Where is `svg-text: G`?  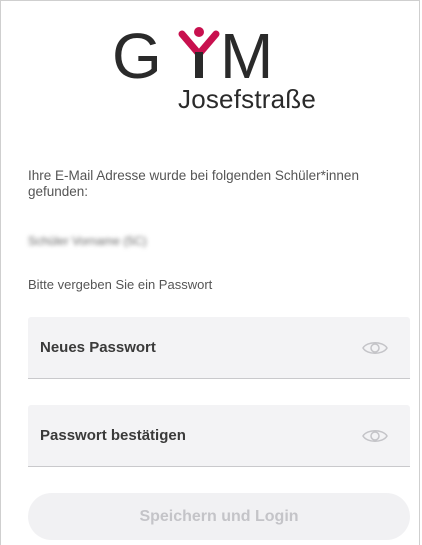
svg-text: G is located at coordinates (137, 52).